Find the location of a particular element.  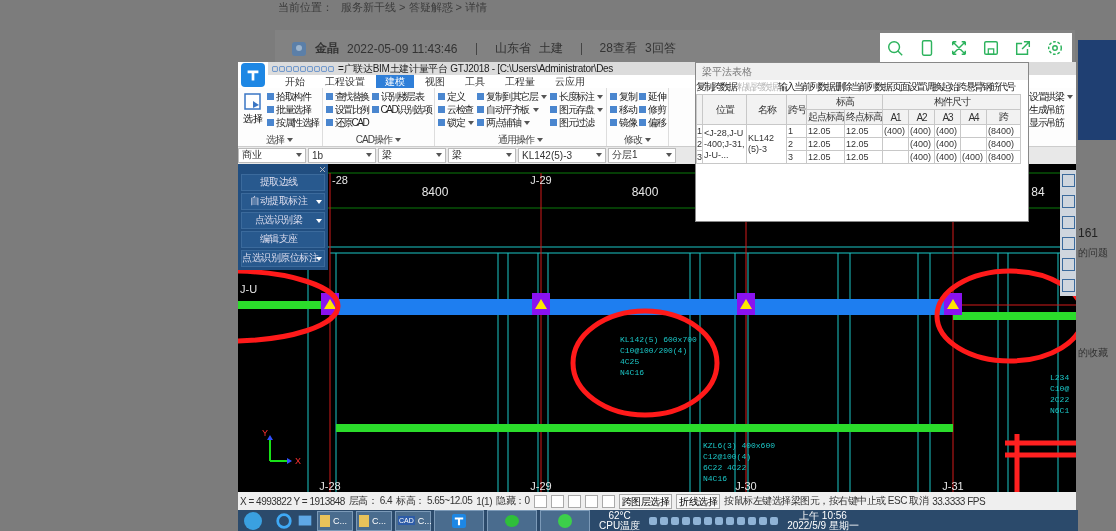

table-tool-button: 删除当前列数据 is located at coordinates (863, 87).